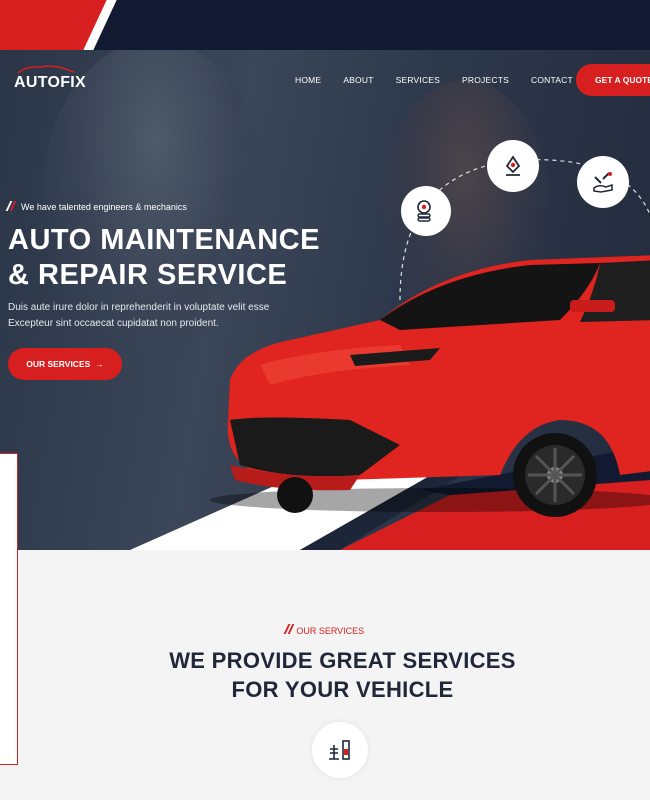  Describe the element at coordinates (603, 182) in the screenshot. I see `wrench-hand-icon` at that location.